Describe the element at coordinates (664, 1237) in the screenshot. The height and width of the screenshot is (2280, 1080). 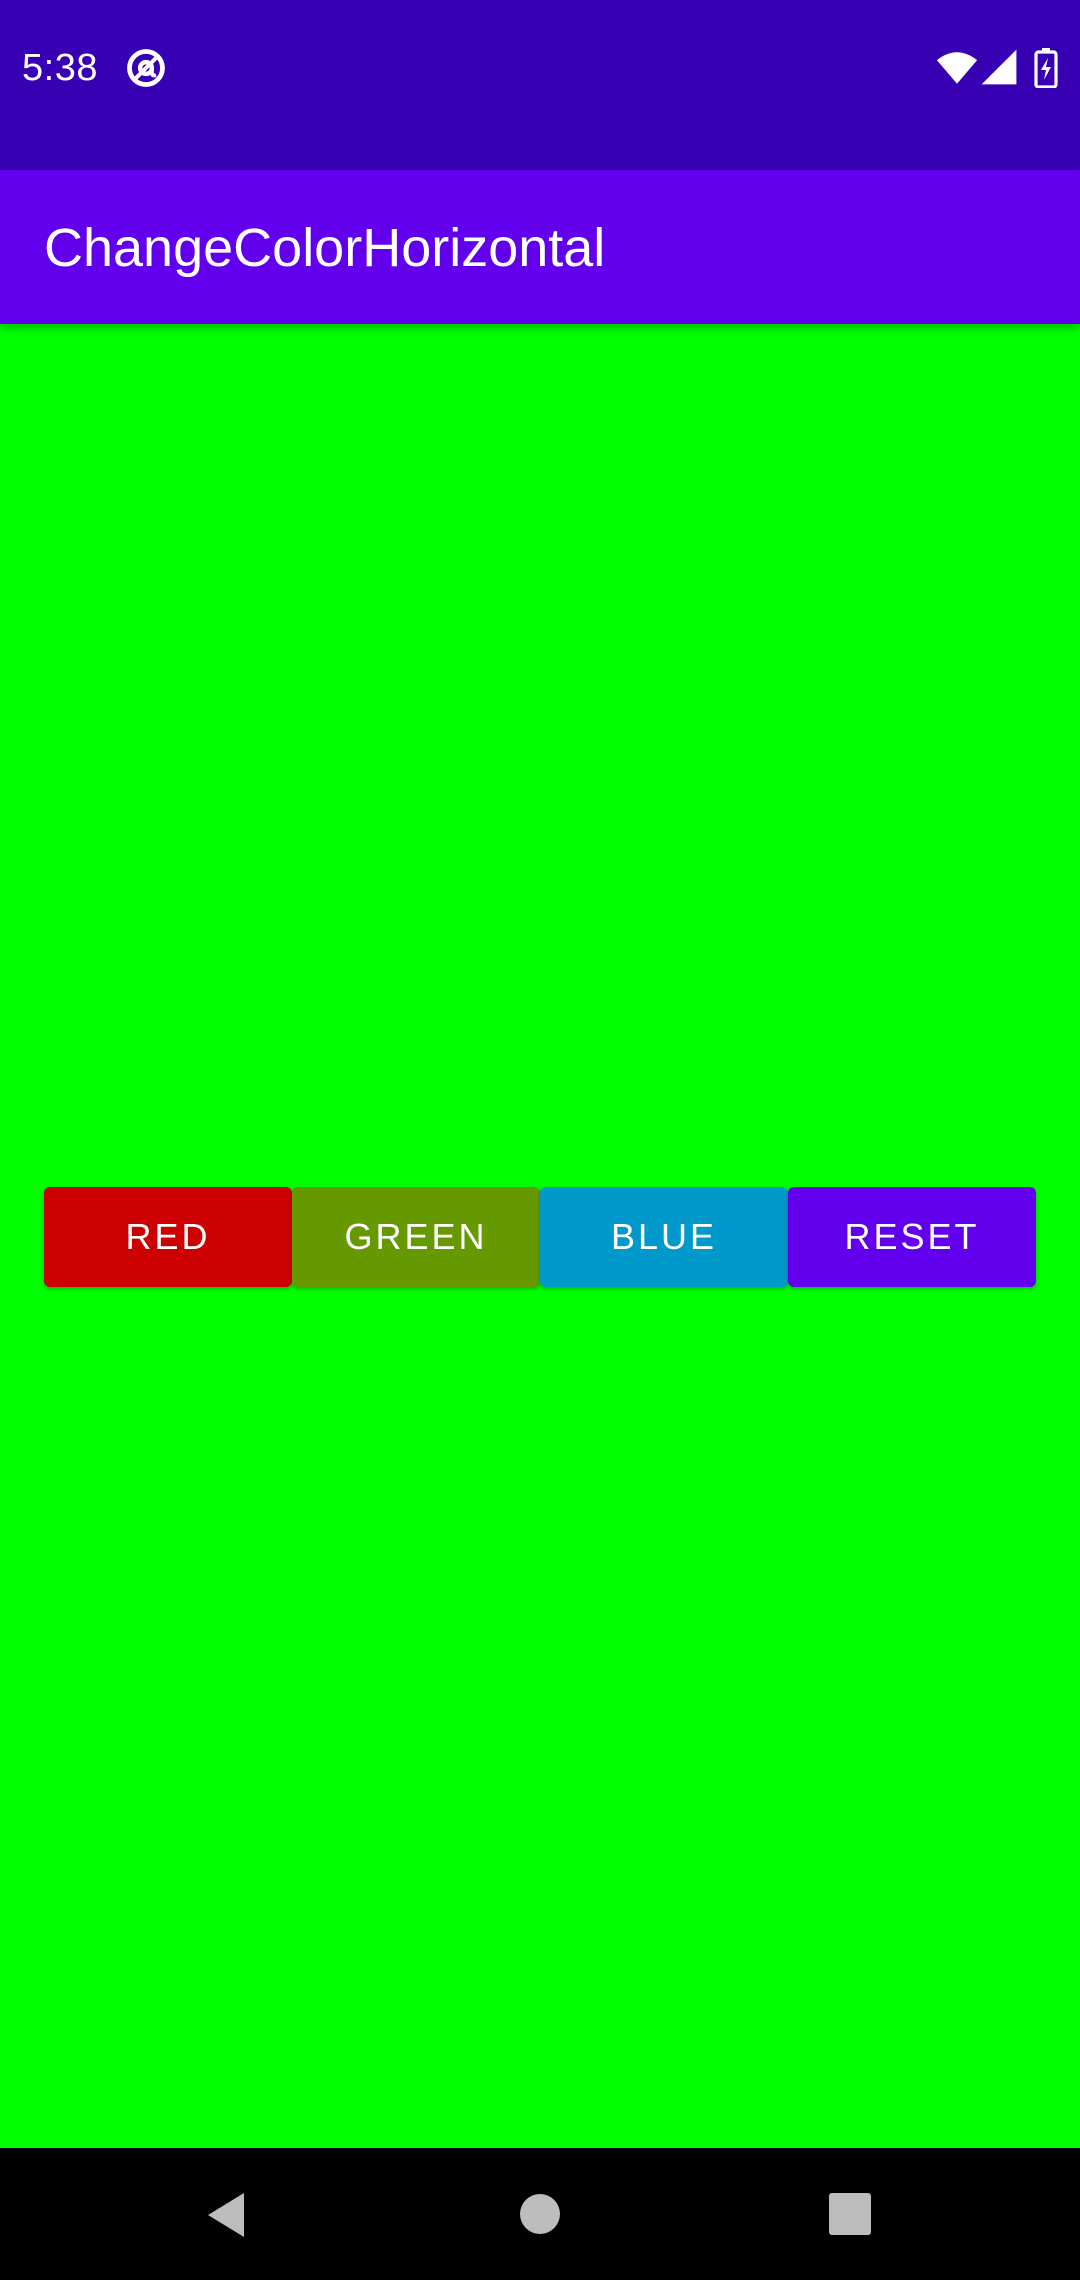
I see `blue-button: BLUE` at that location.